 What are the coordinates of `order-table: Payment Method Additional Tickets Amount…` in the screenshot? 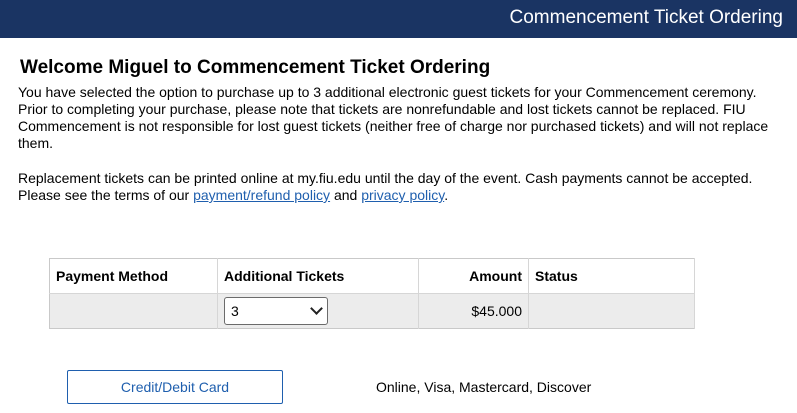 It's located at (372, 293).